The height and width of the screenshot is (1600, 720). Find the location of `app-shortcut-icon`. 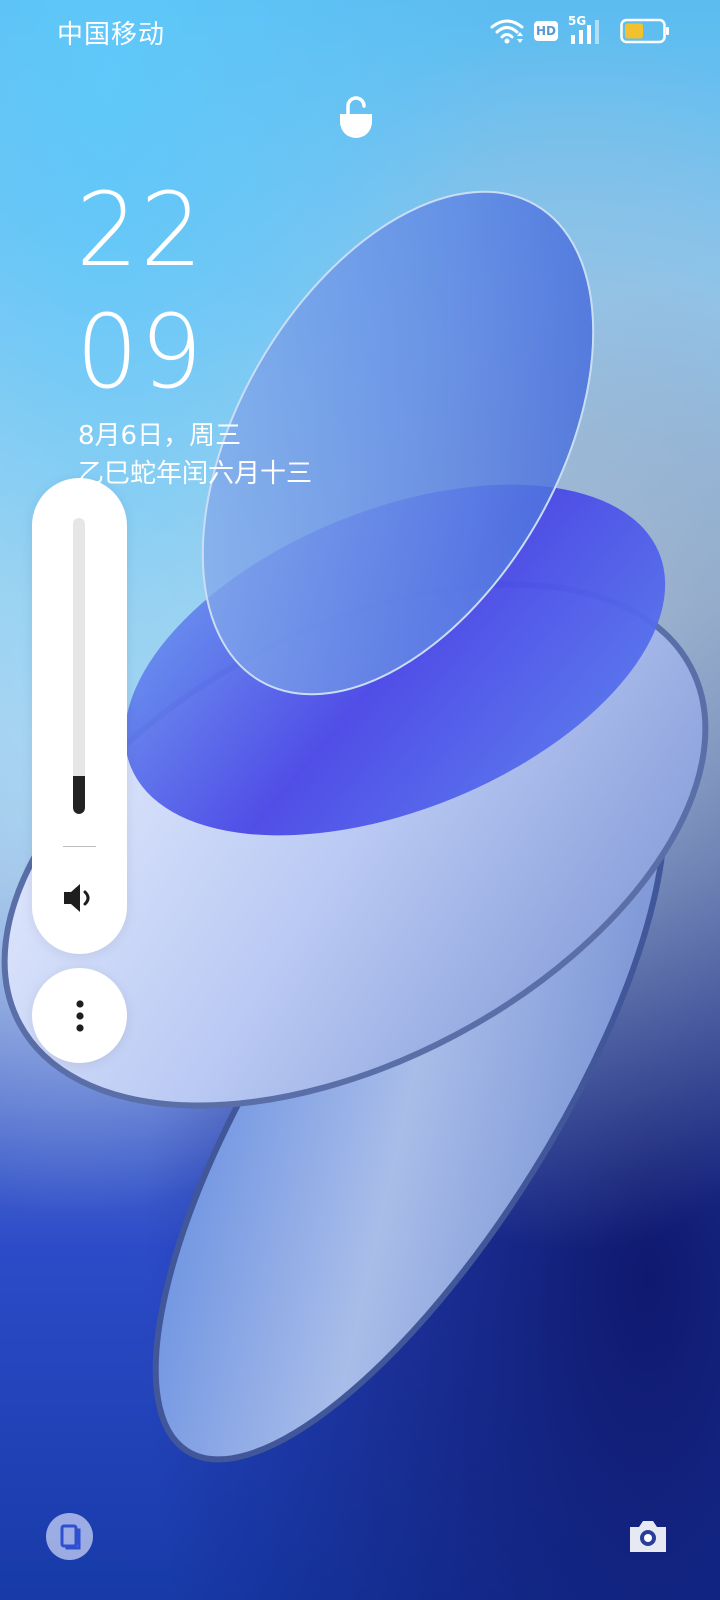

app-shortcut-icon is located at coordinates (70, 1536).